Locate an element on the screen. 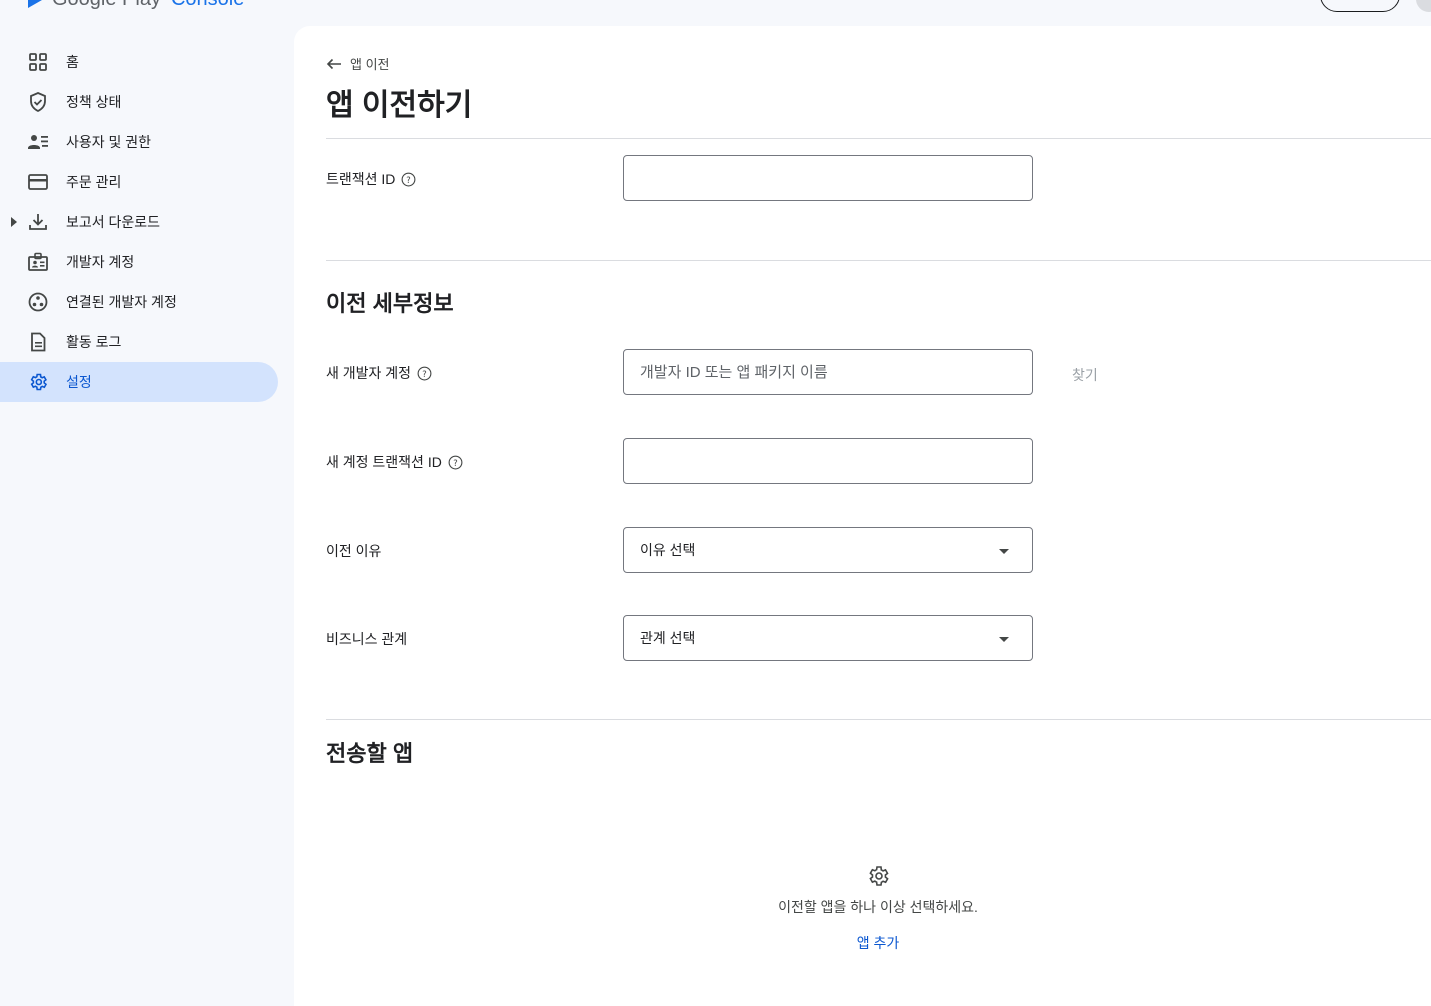 The image size is (1431, 1006). sidebar-item-label: 주문 관리 is located at coordinates (94, 182).